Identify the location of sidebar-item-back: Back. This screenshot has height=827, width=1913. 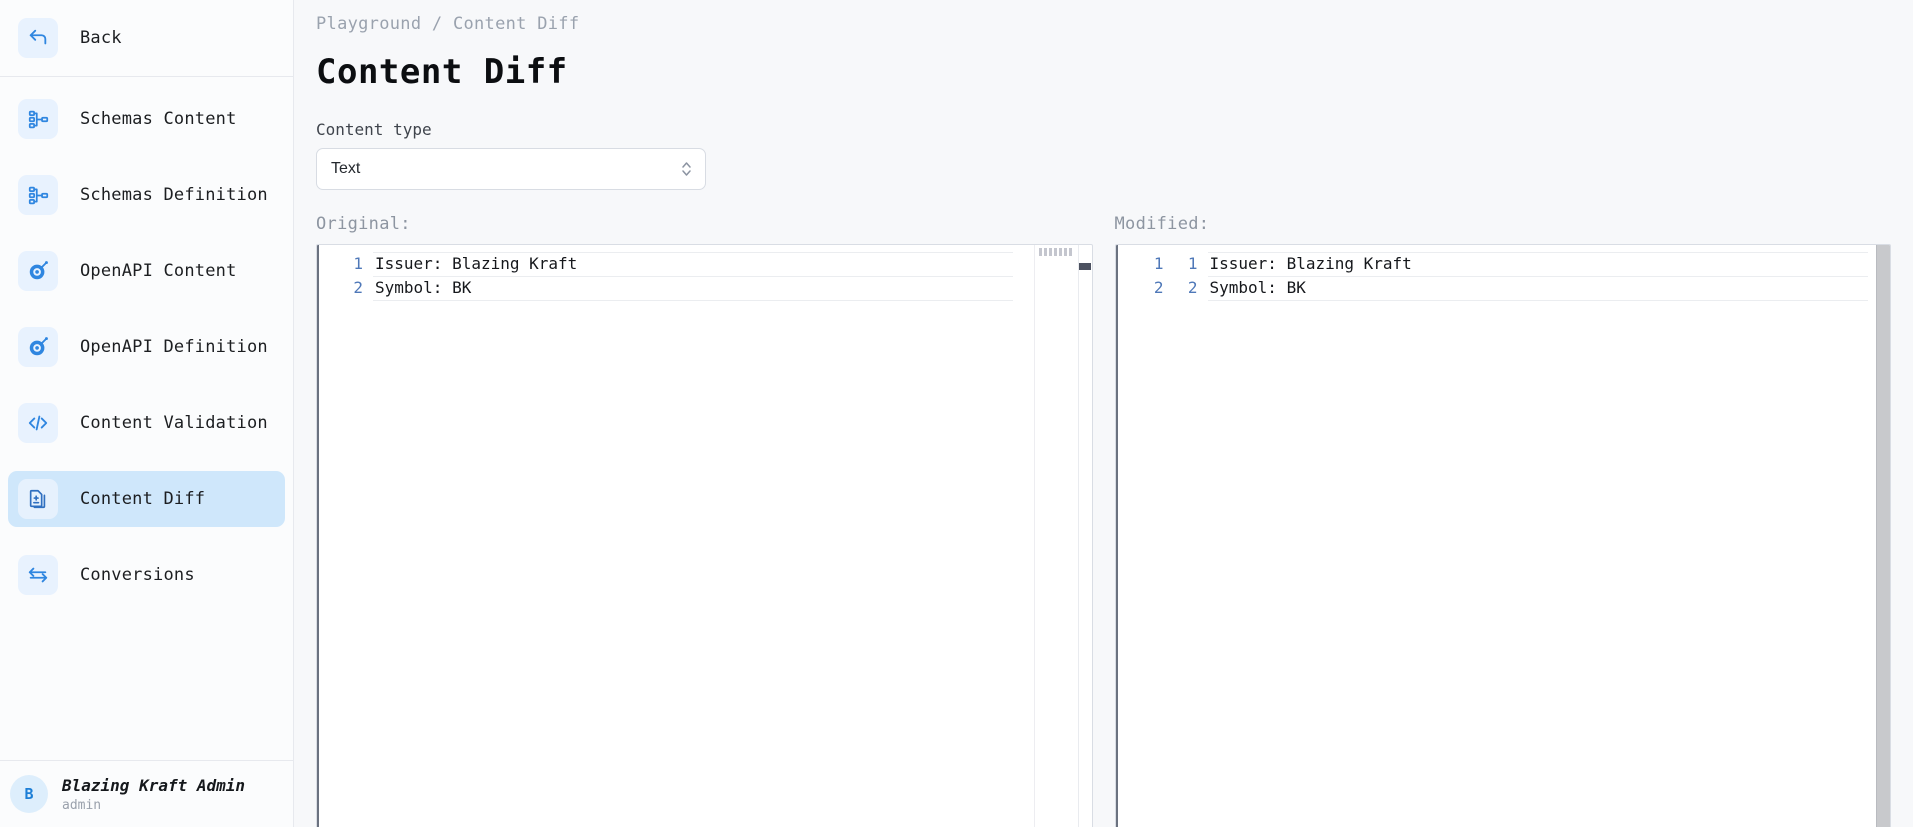
(146, 38).